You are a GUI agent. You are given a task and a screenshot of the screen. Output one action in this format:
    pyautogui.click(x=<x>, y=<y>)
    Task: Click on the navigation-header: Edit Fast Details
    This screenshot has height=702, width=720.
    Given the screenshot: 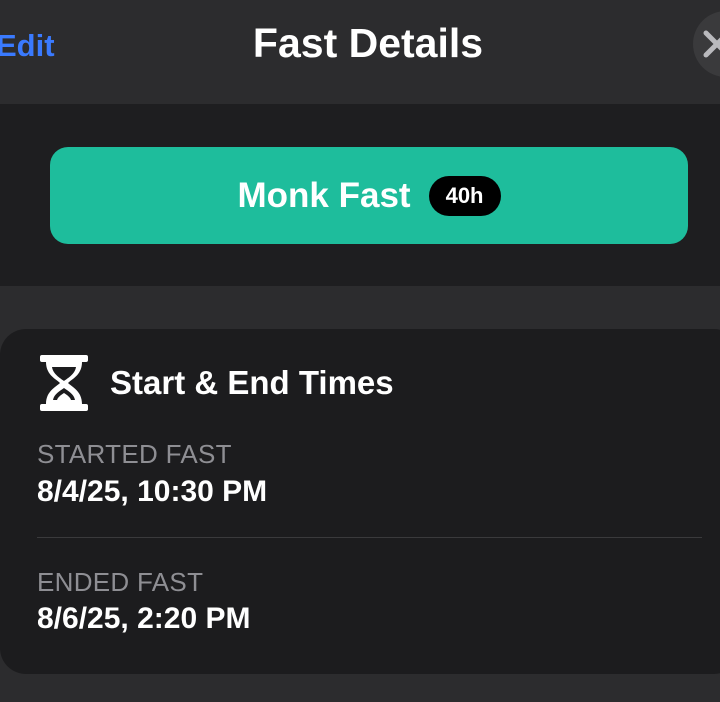 What is the action you would take?
    pyautogui.click(x=360, y=52)
    